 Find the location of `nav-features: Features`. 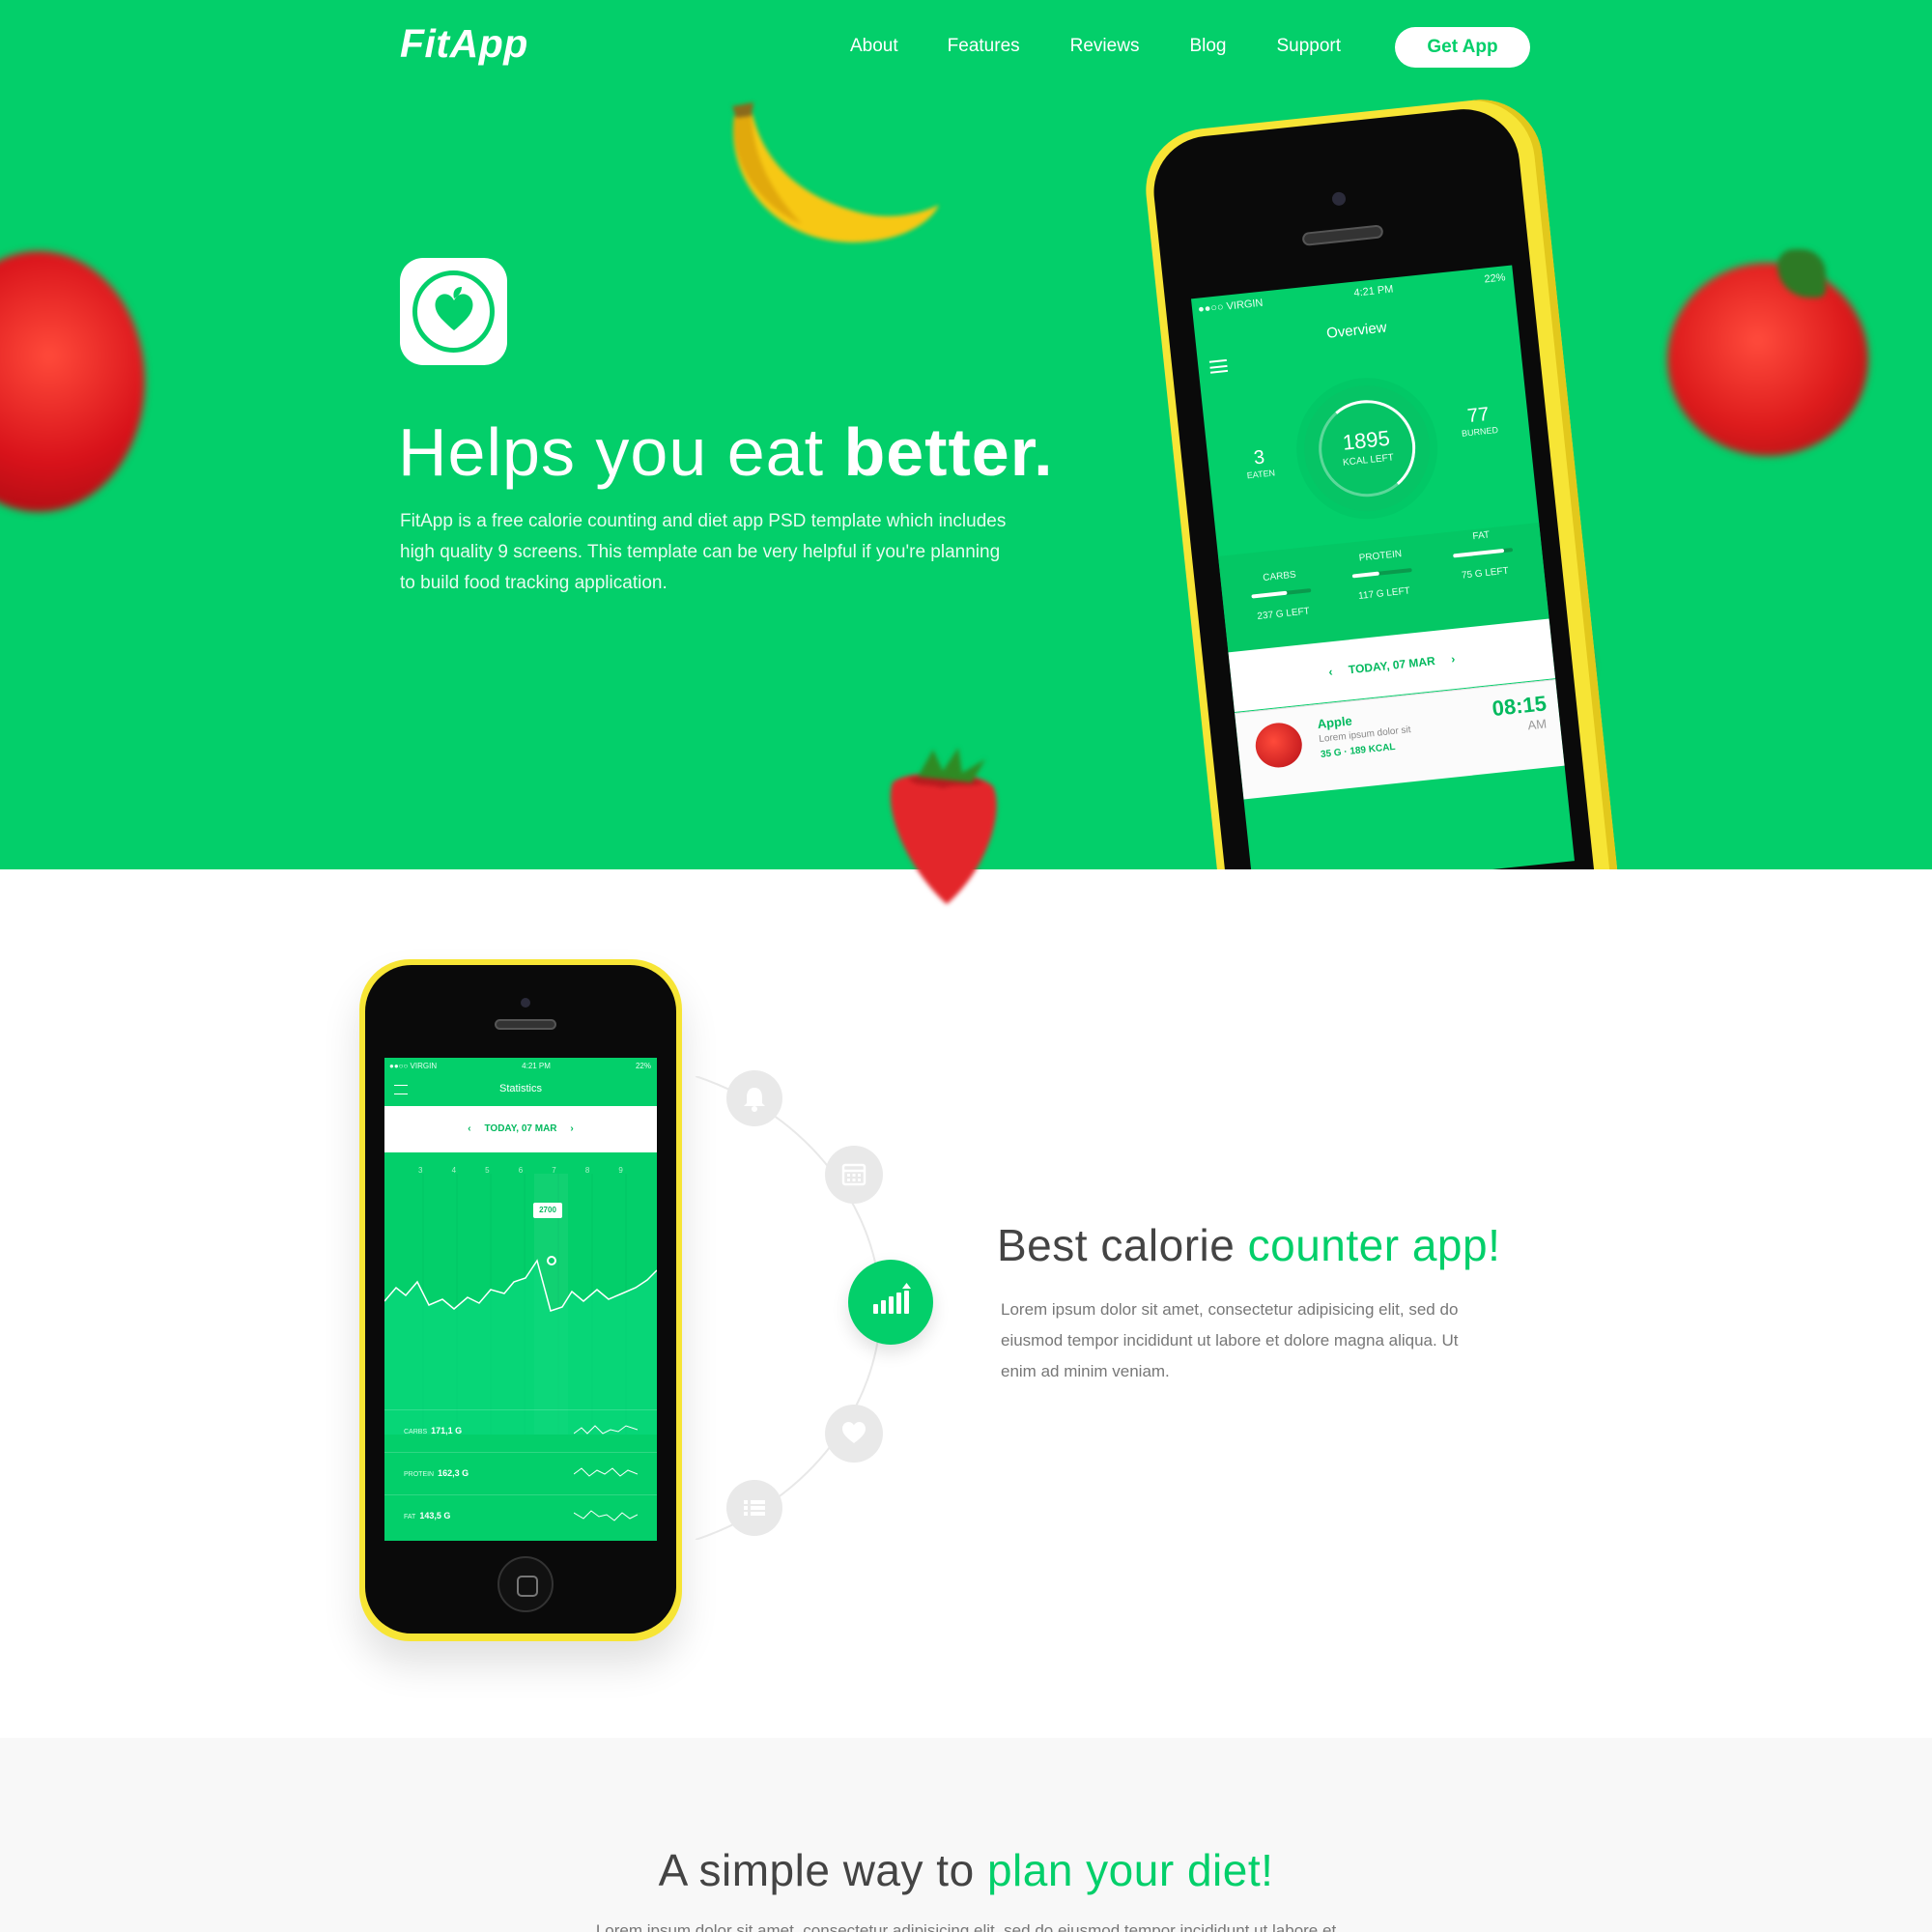

nav-features: Features is located at coordinates (984, 46).